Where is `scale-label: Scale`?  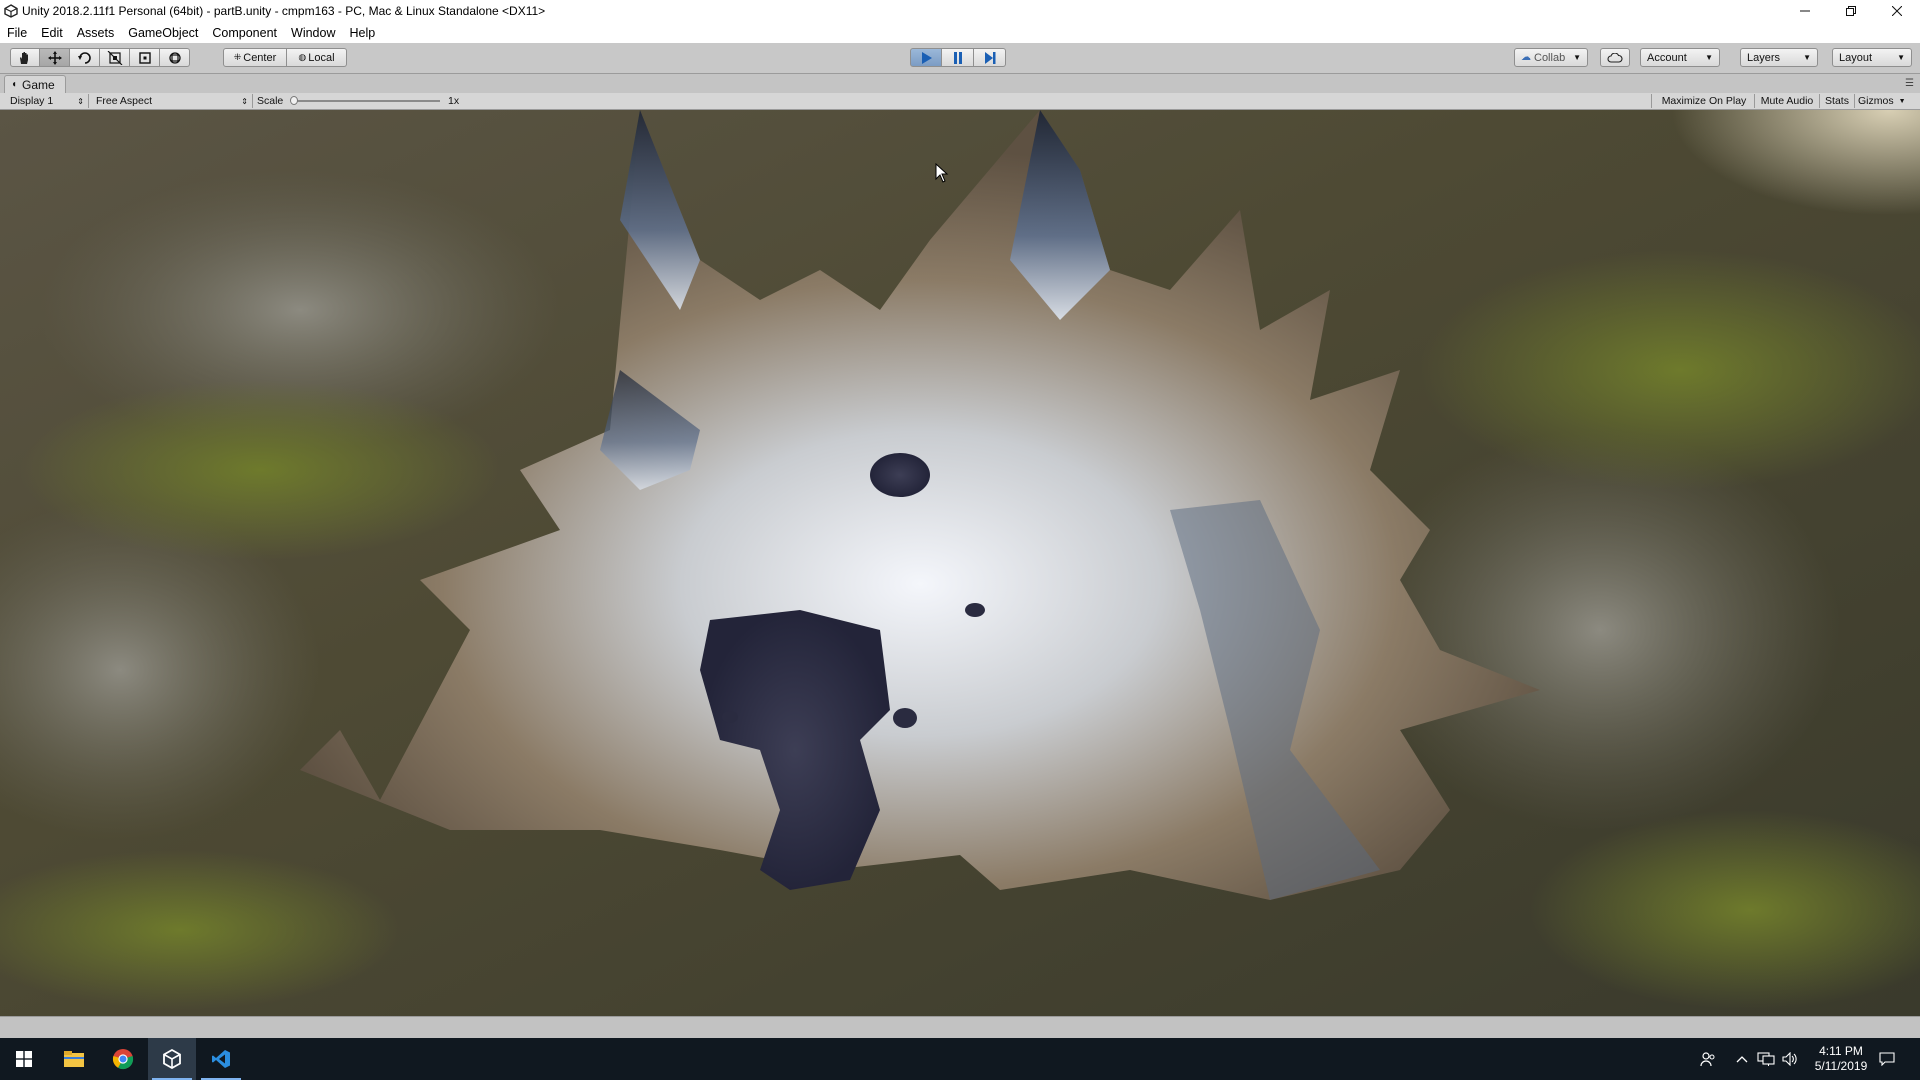 scale-label: Scale is located at coordinates (270, 101).